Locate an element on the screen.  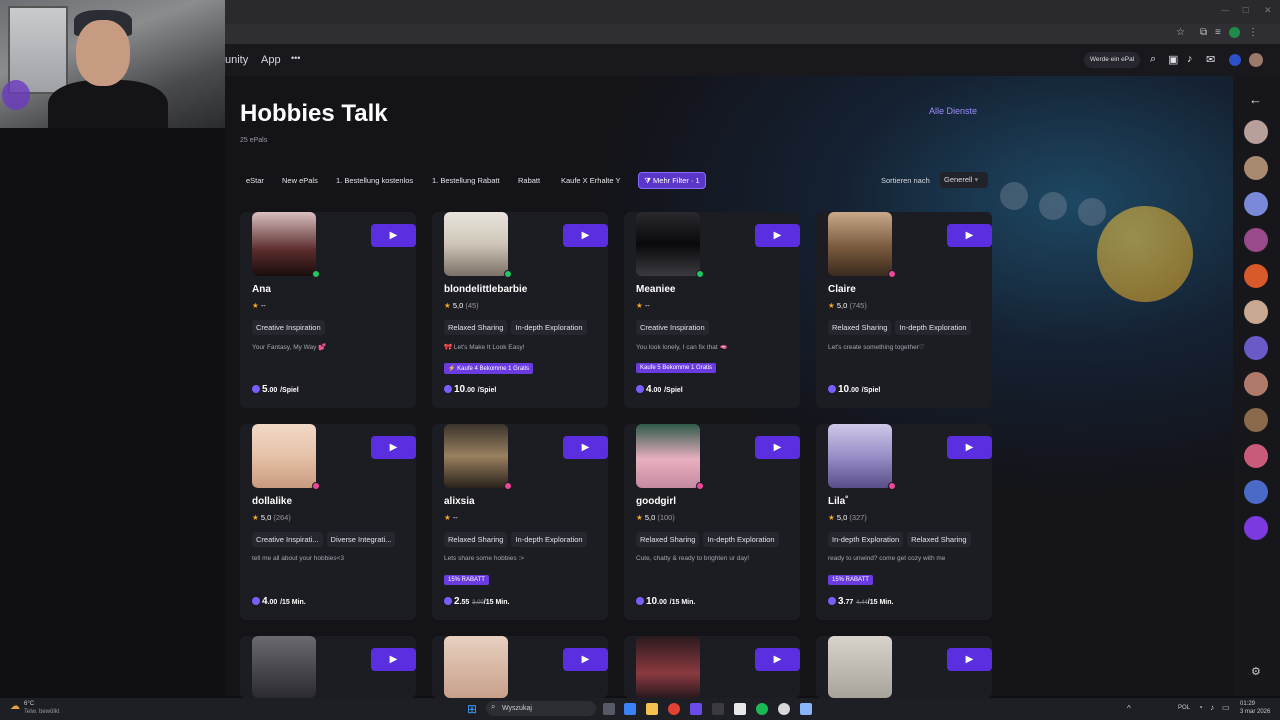
search-icon: ⌕ is located at coordinates (1153, 59).